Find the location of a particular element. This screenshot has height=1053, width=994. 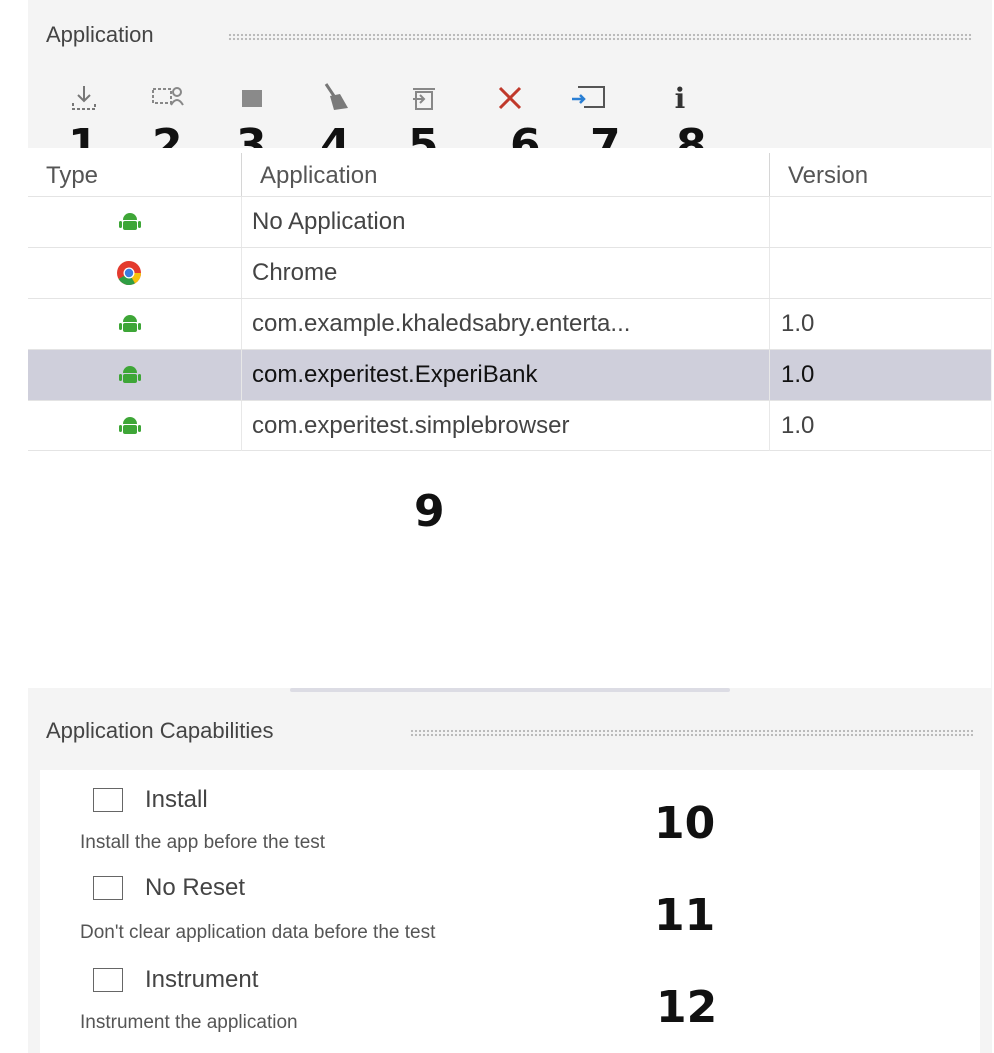

application-toolbar: i is located at coordinates (380, 98).